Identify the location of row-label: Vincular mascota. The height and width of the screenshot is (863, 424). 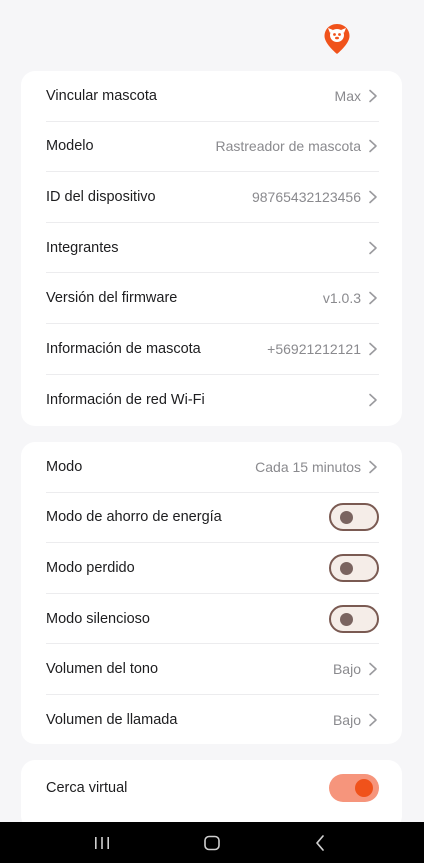
(101, 95).